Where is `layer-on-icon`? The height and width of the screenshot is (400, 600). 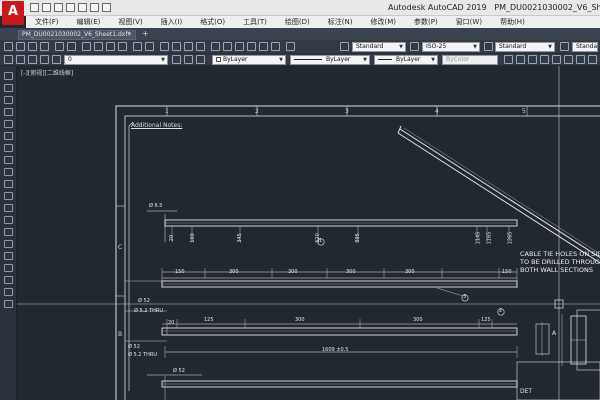
layer-on-icon is located at coordinates (20, 59).